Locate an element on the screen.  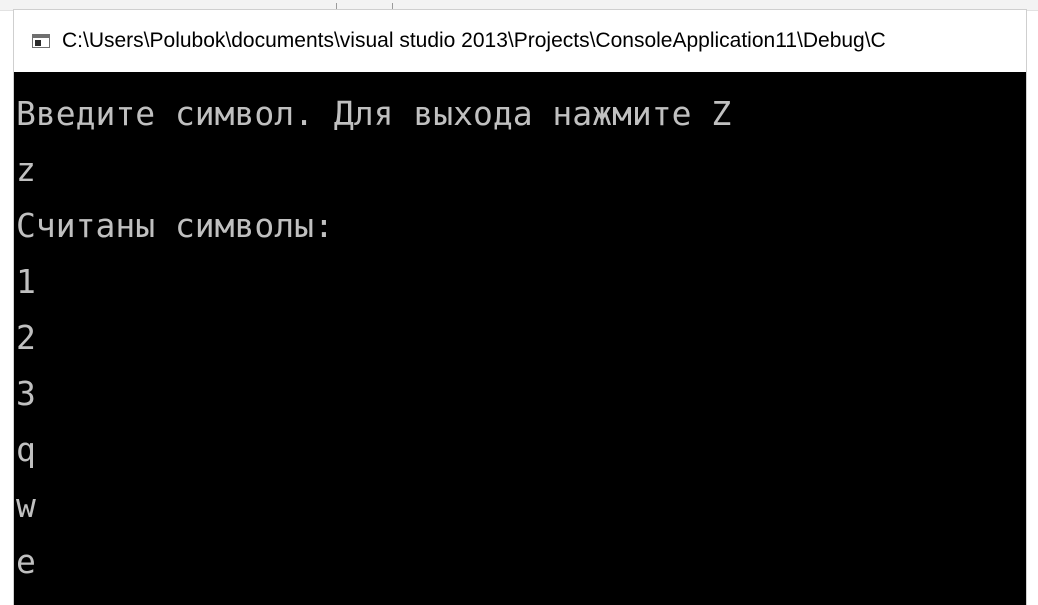
icon-body is located at coordinates (38, 43).